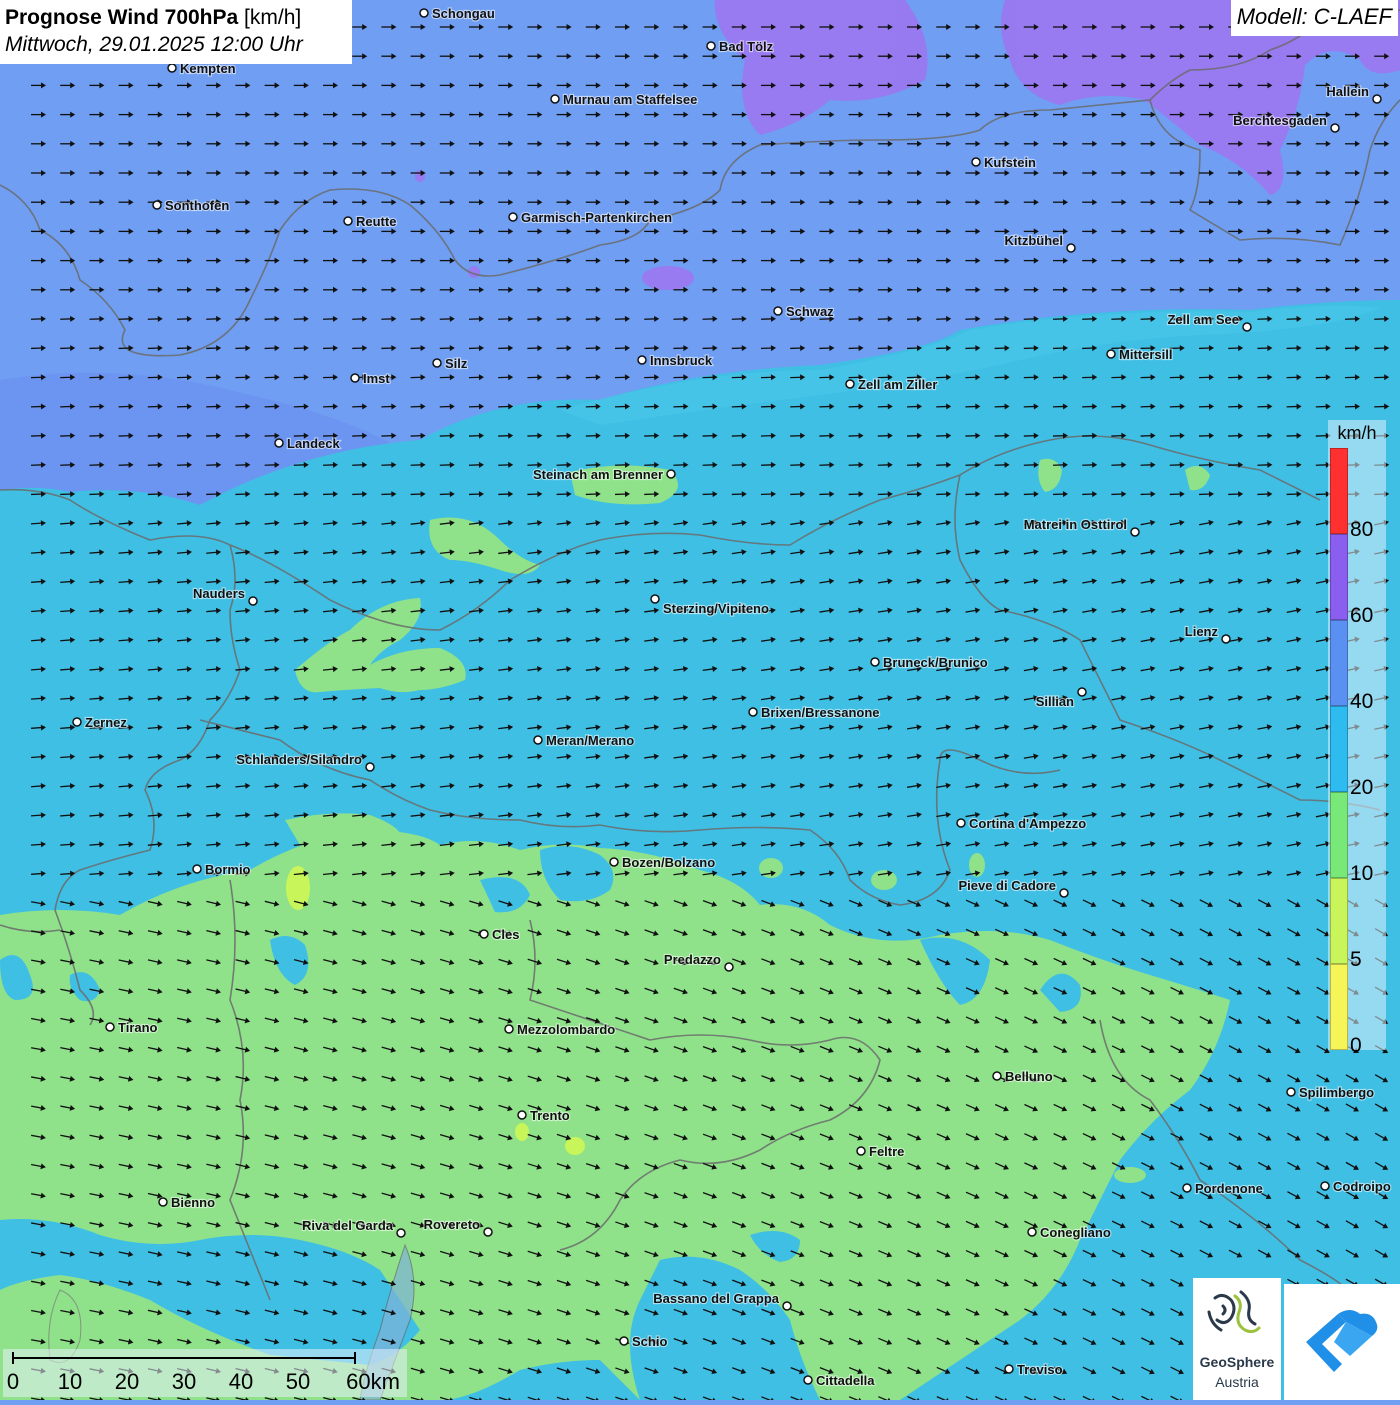 This screenshot has width=1400, height=1405. I want to click on map-title-main: Prognose Wind 700hPa, so click(121, 17).